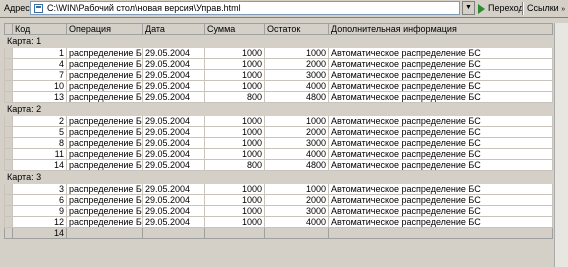  Describe the element at coordinates (296, 29) in the screenshot. I see `column-header-balance: Остаток` at that location.